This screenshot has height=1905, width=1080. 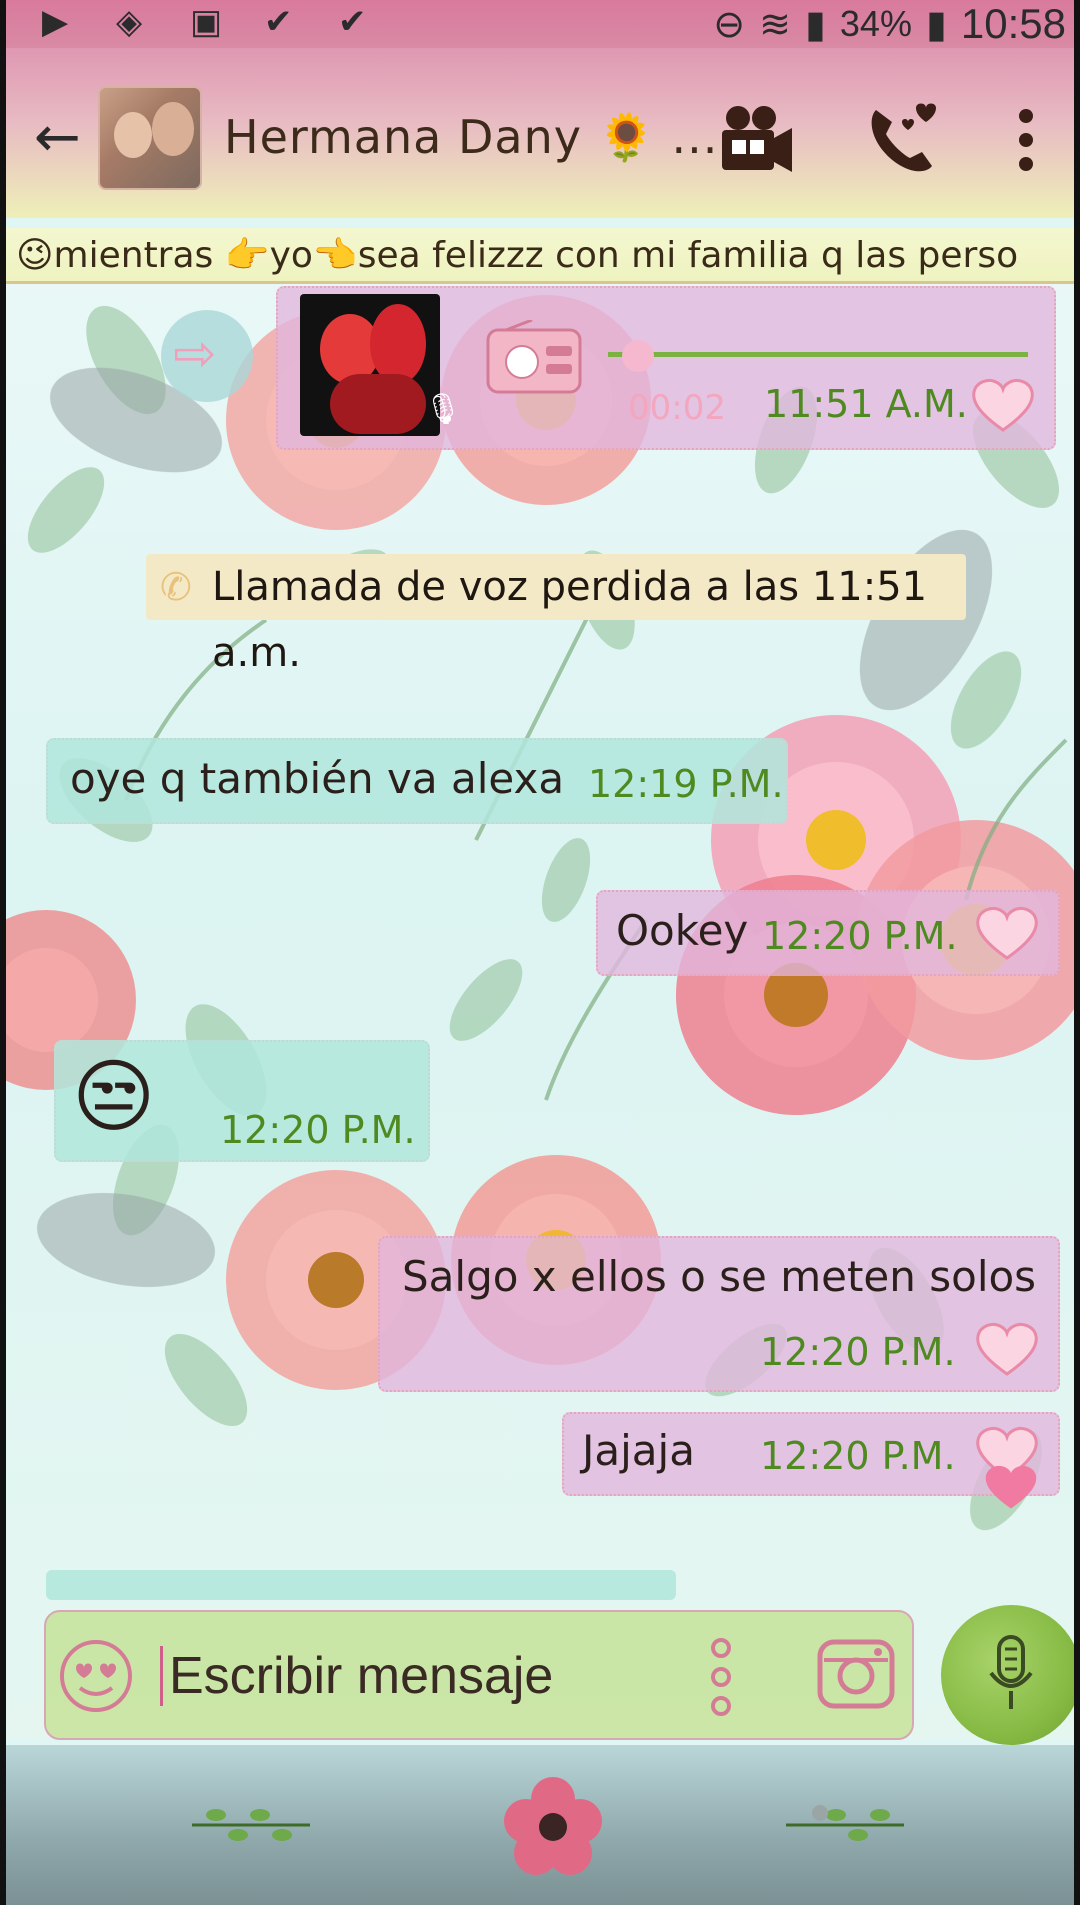 I want to click on more-vertical-icon, so click(x=1026, y=140).